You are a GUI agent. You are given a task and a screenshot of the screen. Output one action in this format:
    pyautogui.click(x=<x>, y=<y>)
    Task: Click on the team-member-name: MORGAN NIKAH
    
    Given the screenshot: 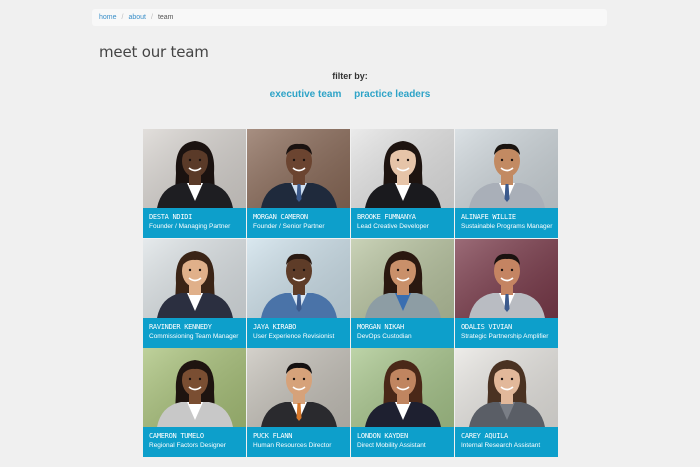 What is the action you would take?
    pyautogui.click(x=380, y=326)
    